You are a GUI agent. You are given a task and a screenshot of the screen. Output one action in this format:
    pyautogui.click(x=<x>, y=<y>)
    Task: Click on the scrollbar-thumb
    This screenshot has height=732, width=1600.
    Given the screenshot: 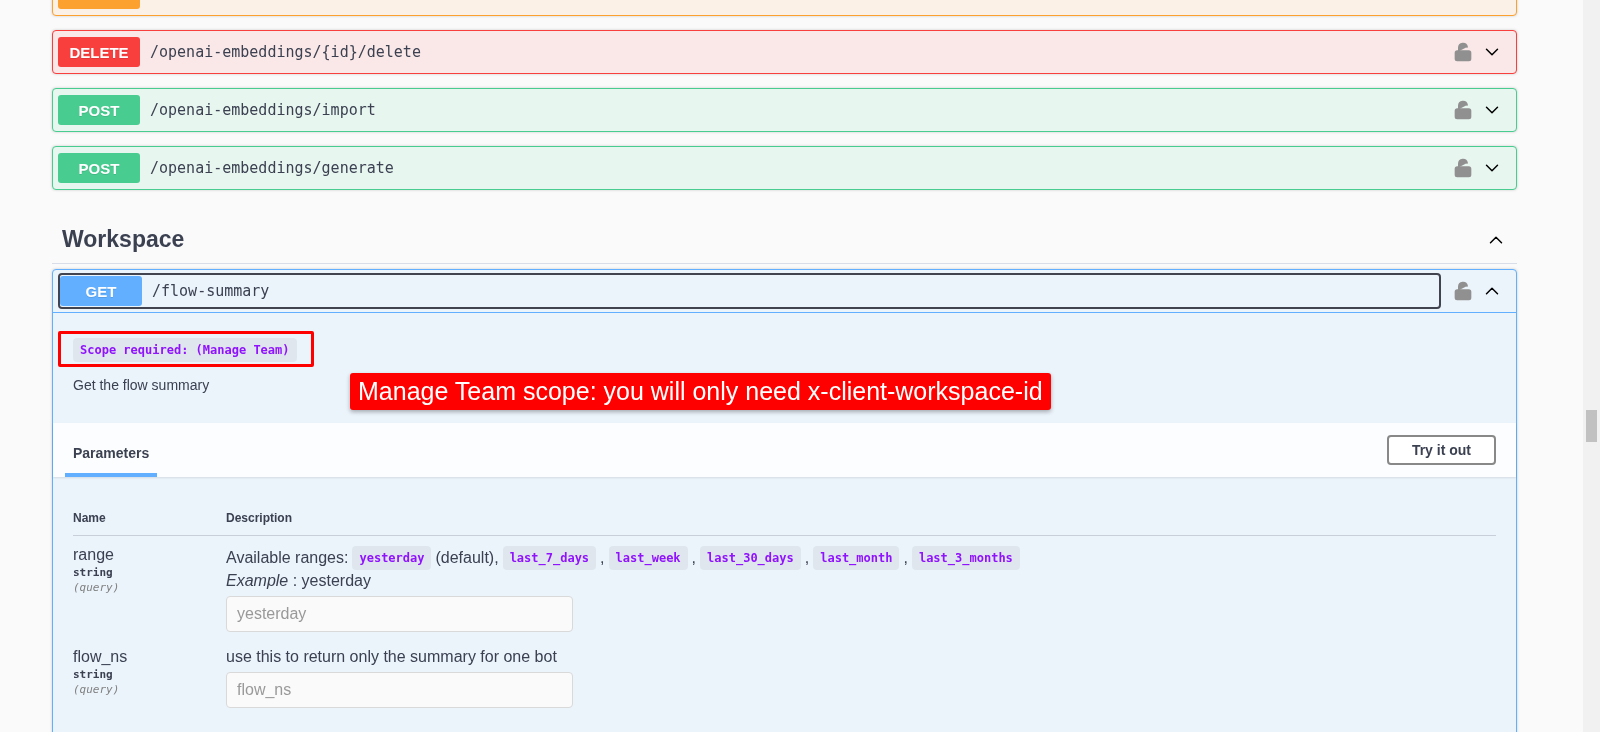 What is the action you would take?
    pyautogui.click(x=1591, y=426)
    